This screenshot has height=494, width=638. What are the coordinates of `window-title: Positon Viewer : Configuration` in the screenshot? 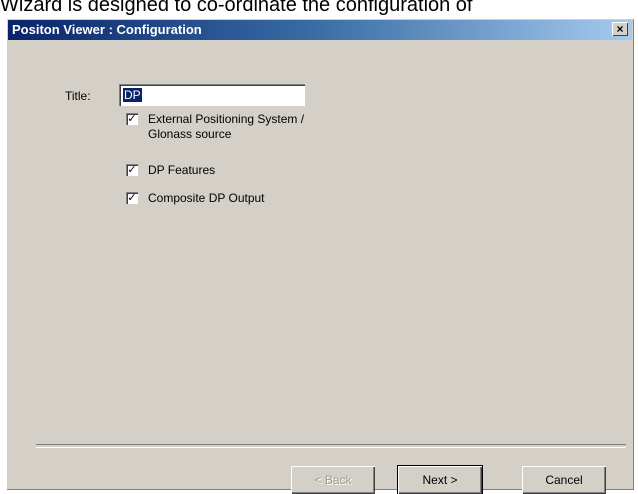 It's located at (107, 29).